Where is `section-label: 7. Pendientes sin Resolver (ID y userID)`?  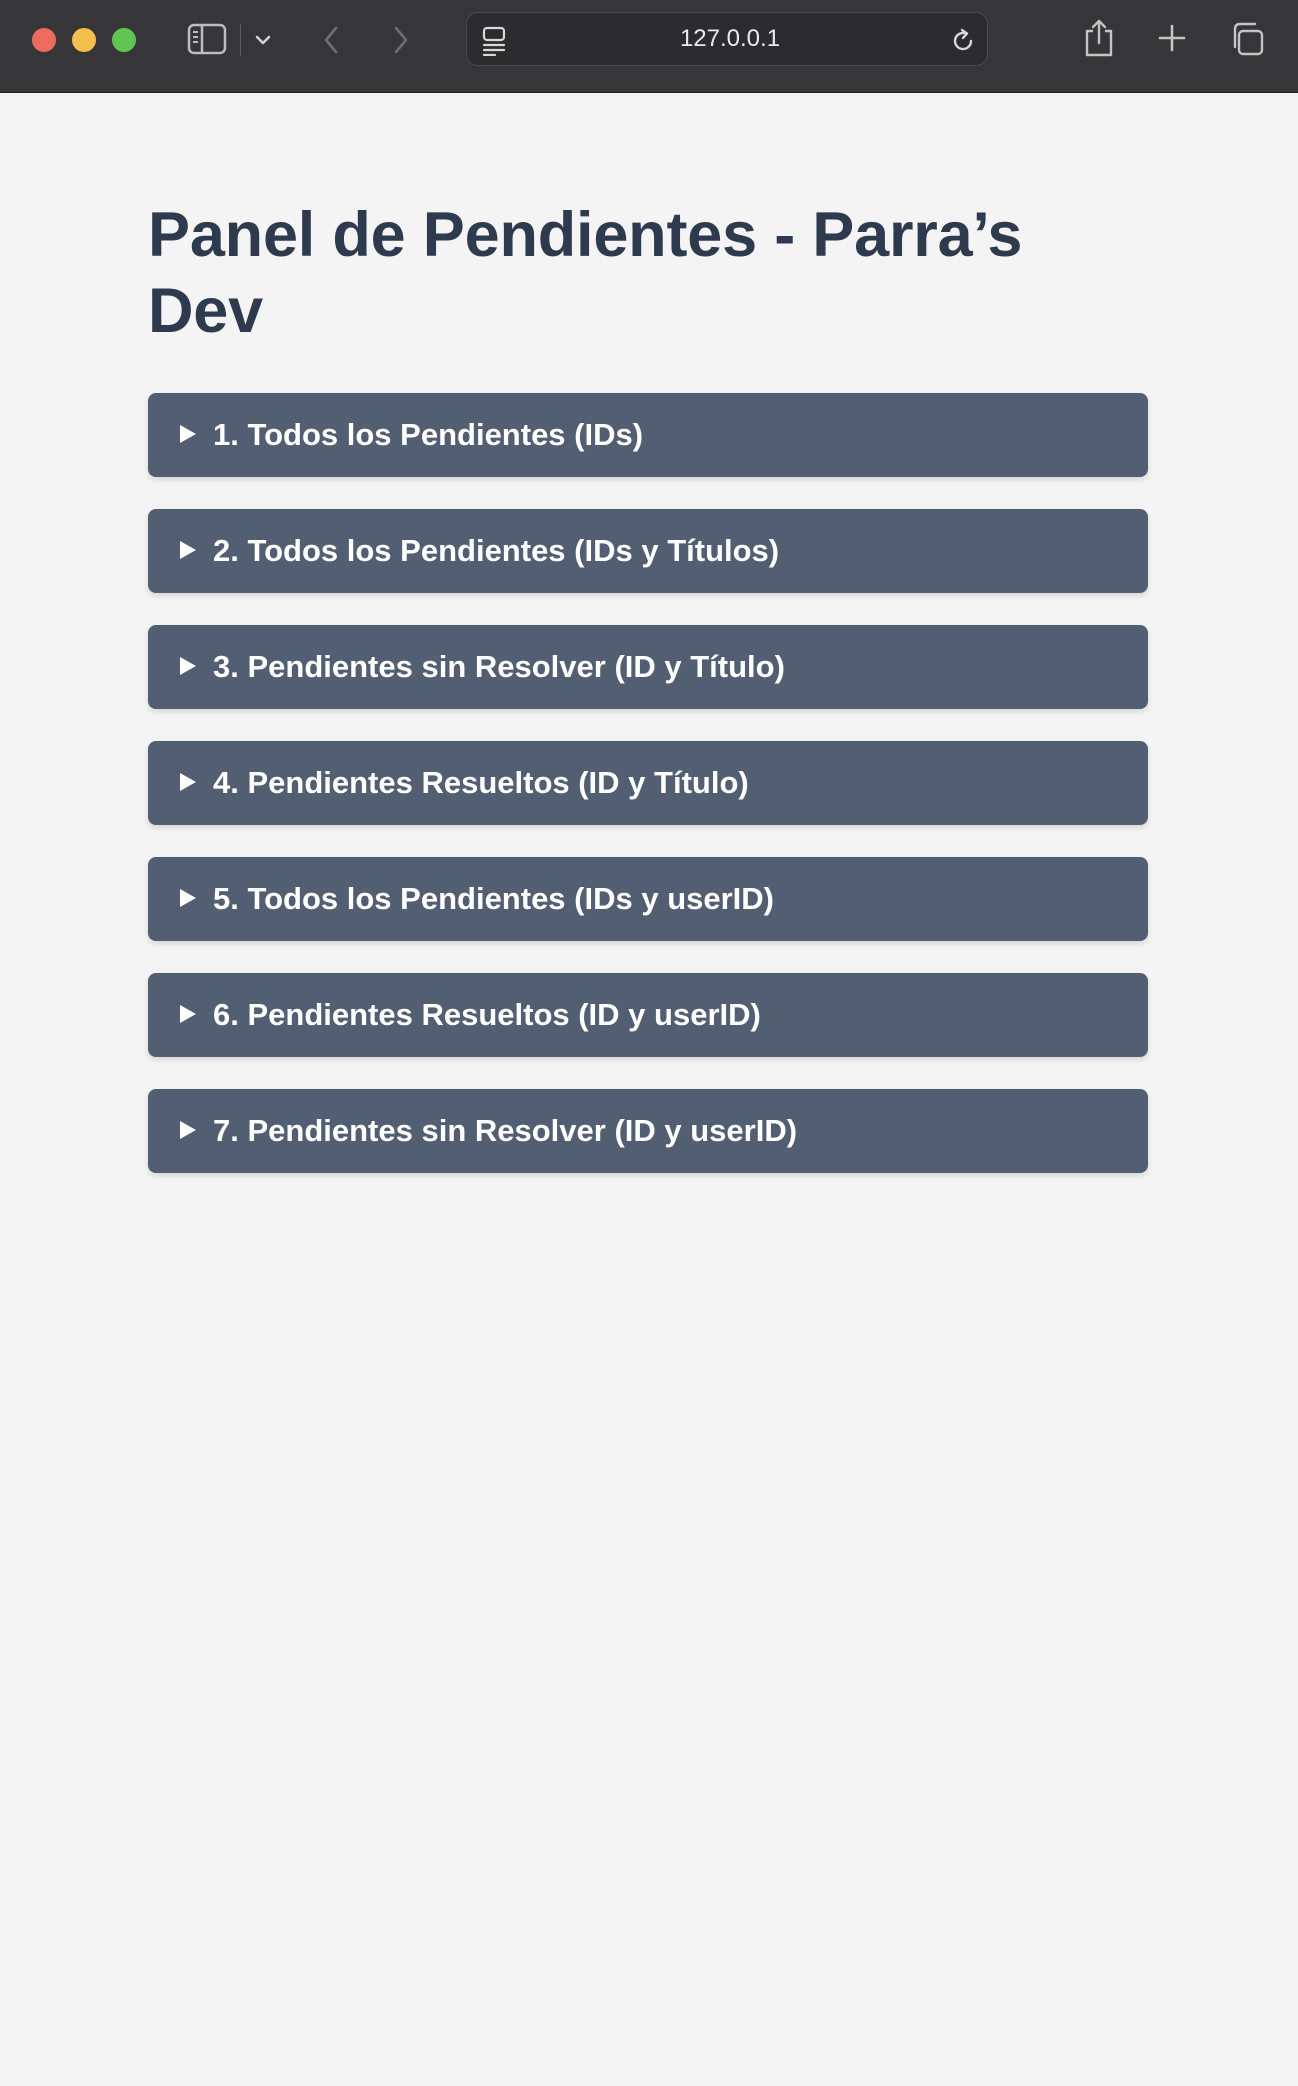 section-label: 7. Pendientes sin Resolver (ID y userID) is located at coordinates (505, 1130).